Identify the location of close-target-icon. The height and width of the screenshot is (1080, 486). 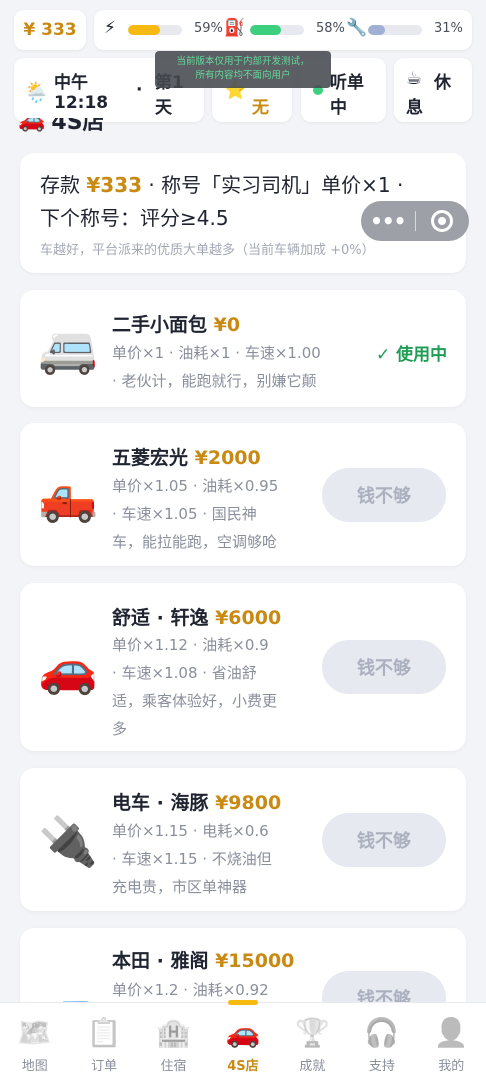
(442, 221).